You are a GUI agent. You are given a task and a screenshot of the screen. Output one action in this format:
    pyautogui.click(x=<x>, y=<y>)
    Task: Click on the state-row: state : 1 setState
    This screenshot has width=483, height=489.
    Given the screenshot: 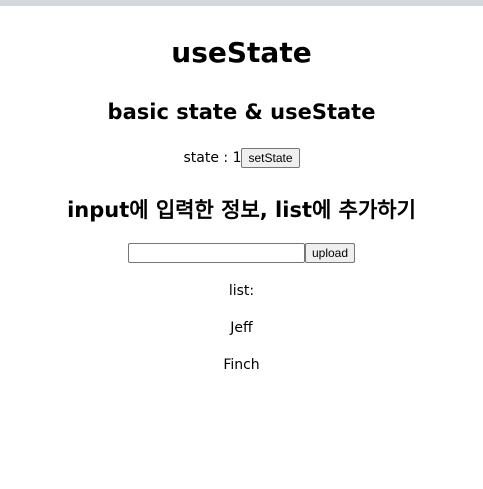 What is the action you would take?
    pyautogui.click(x=241, y=158)
    